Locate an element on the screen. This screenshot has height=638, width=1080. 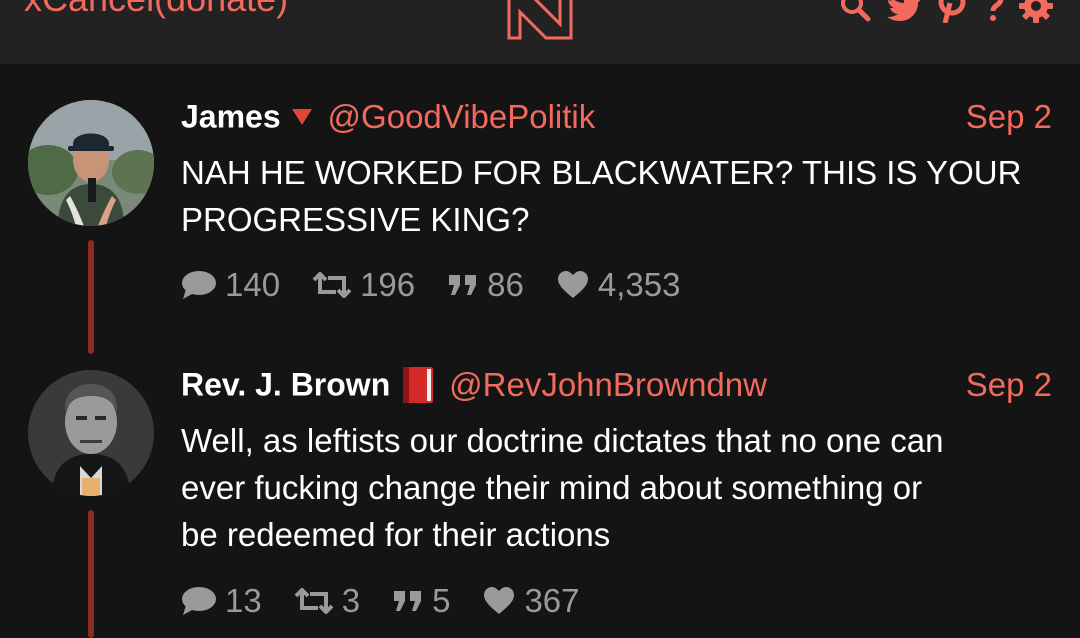
retweet-count: 196 is located at coordinates (388, 284).